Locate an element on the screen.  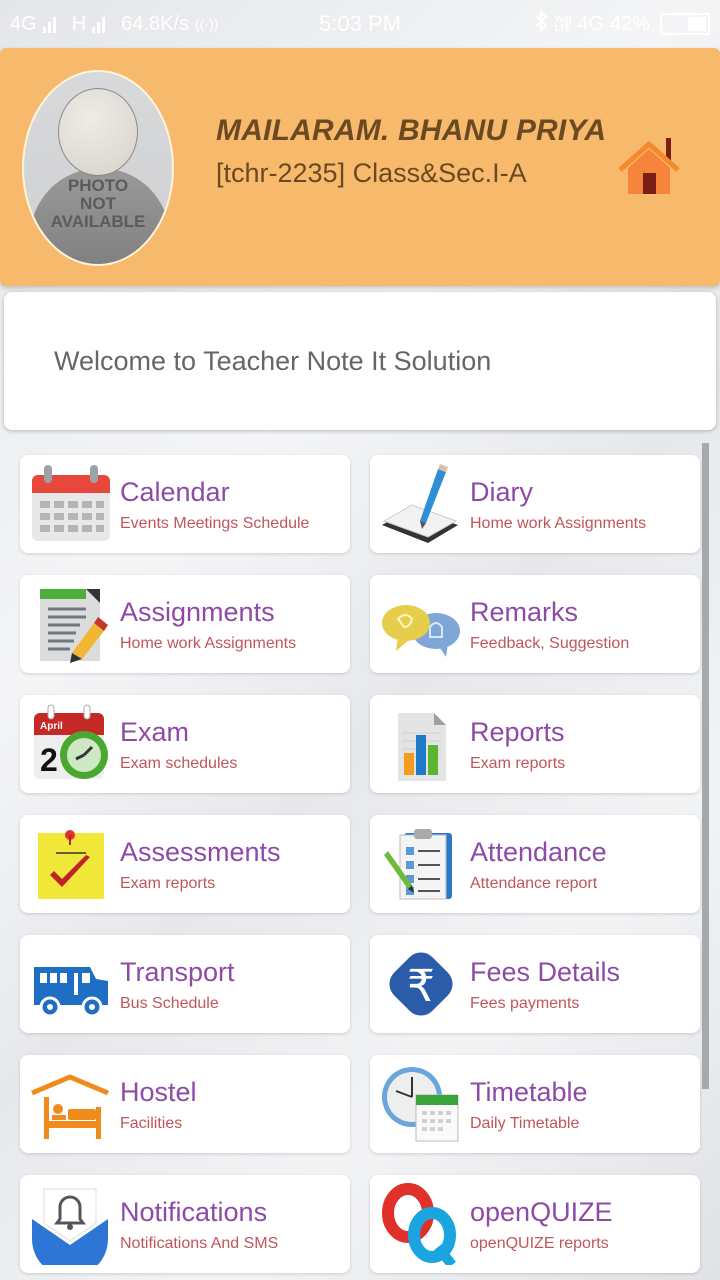
welcome-card: Welcome to Teacher Note It Solution is located at coordinates (360, 361).